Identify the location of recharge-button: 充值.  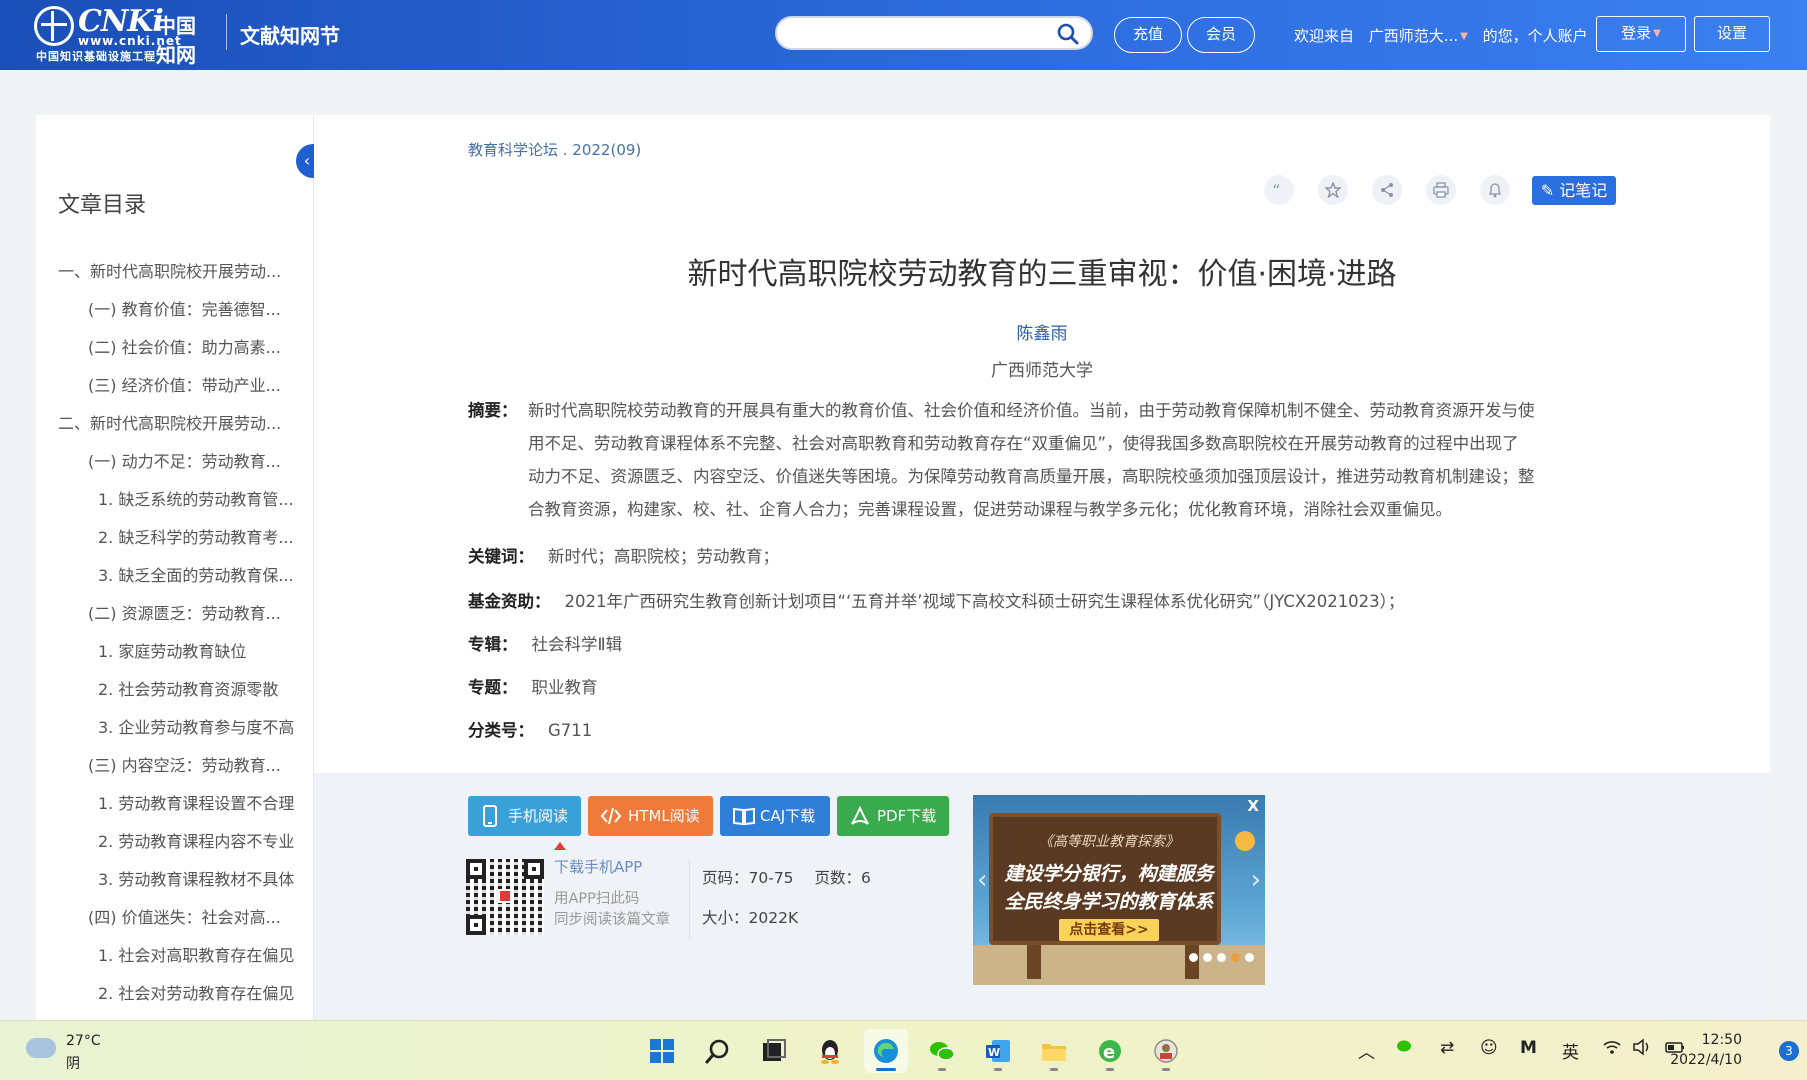
(1148, 35).